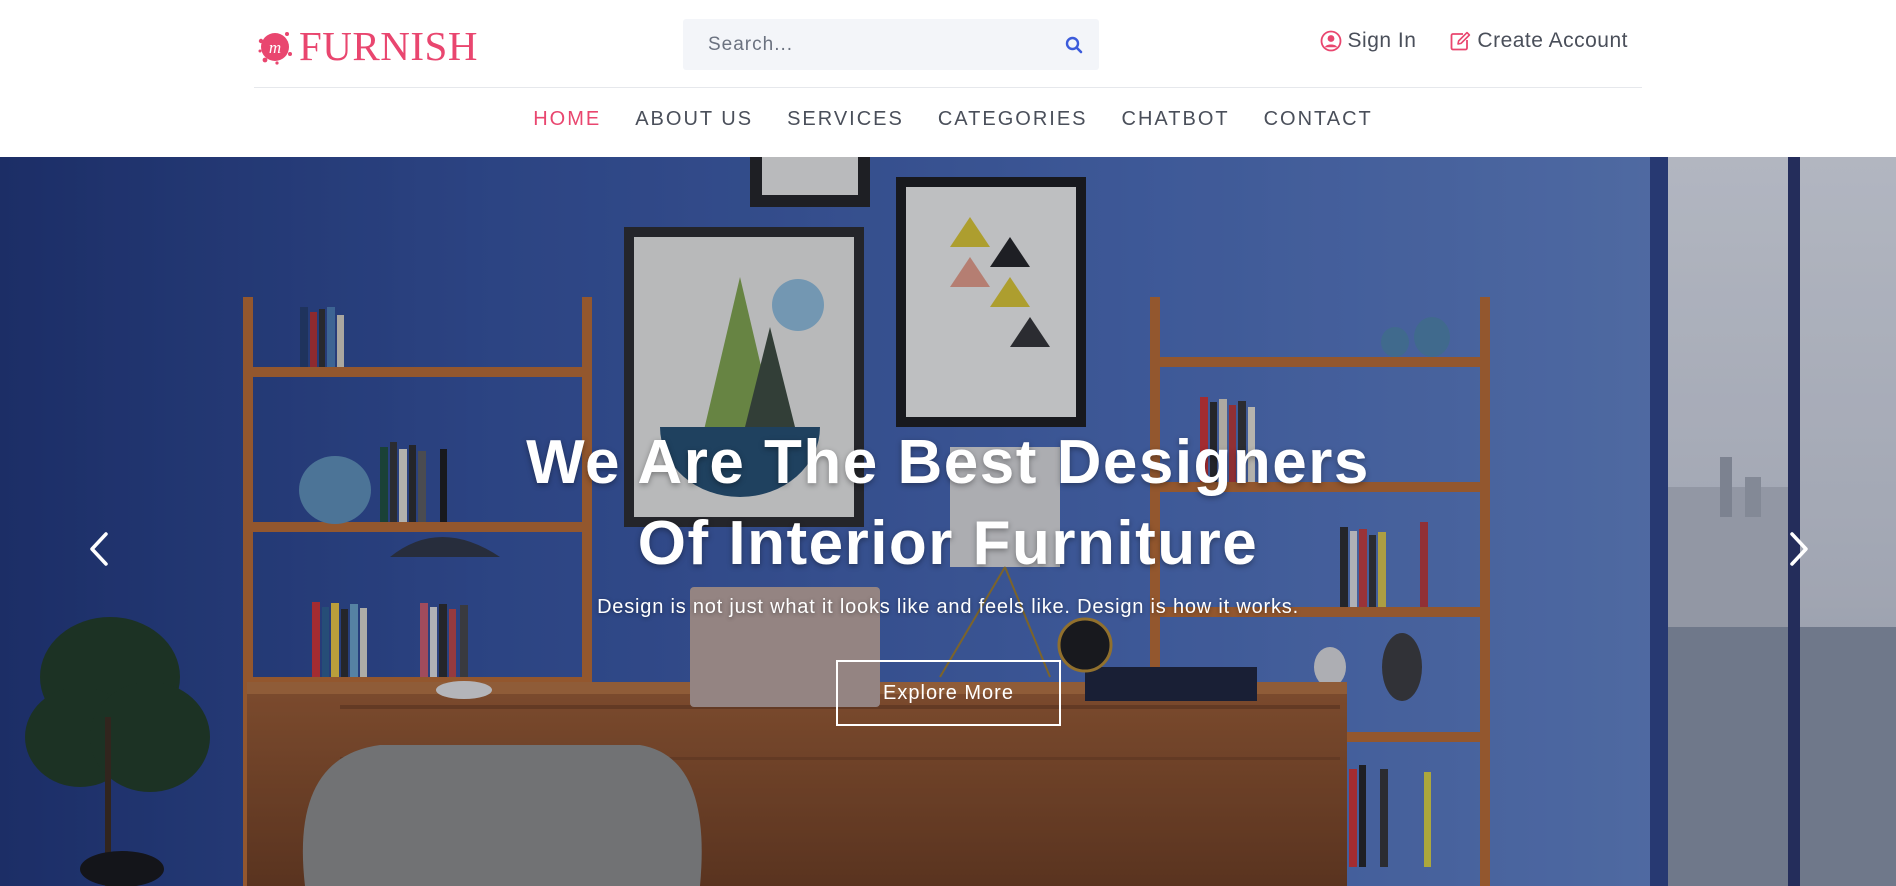  Describe the element at coordinates (1552, 40) in the screenshot. I see `create-account-label: Create Account` at that location.